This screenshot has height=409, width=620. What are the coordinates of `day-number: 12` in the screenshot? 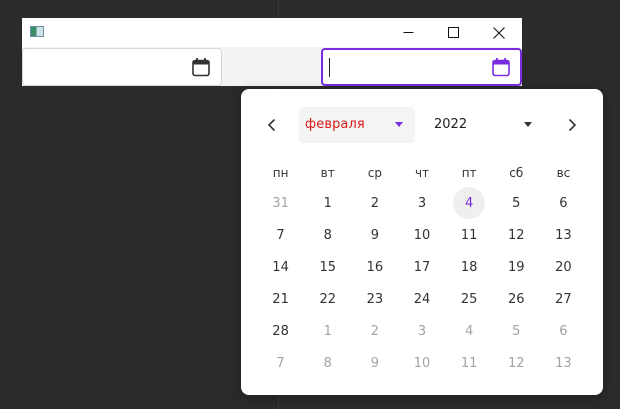 It's located at (516, 235).